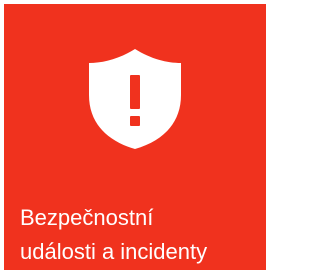 The width and height of the screenshot is (320, 275). What do you see at coordinates (87, 217) in the screenshot?
I see `tile-label-line-1: Bezpečnostní` at bounding box center [87, 217].